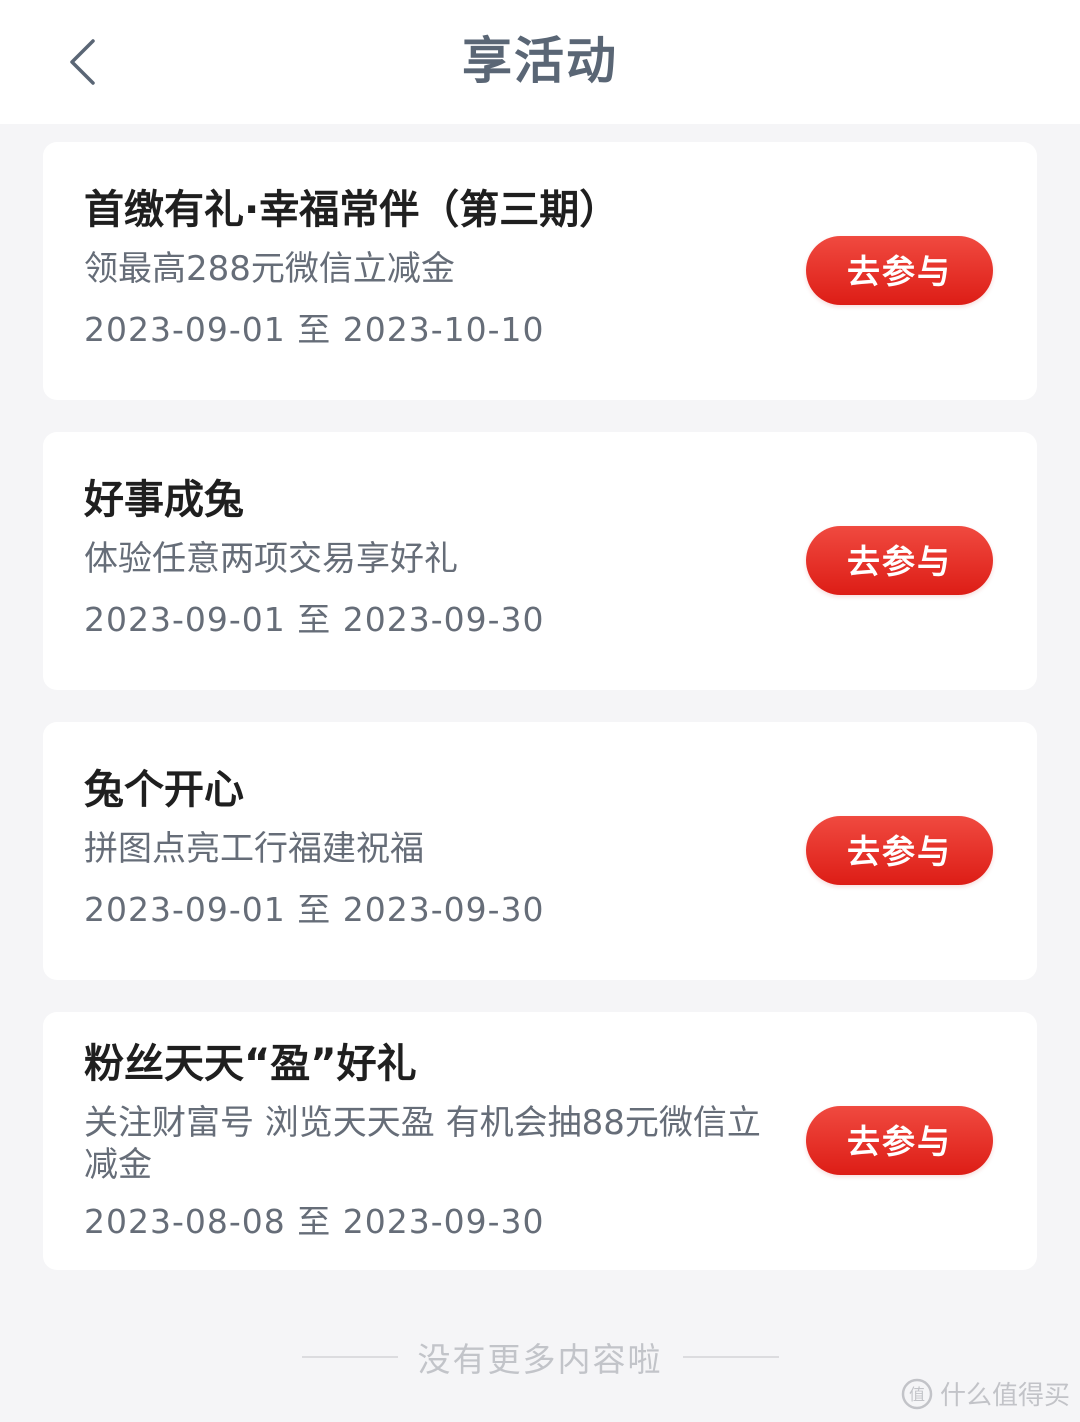 Image resolution: width=1080 pixels, height=1422 pixels. Describe the element at coordinates (271, 559) in the screenshot. I see `activity-description: 体验任意两项交易享好礼` at that location.